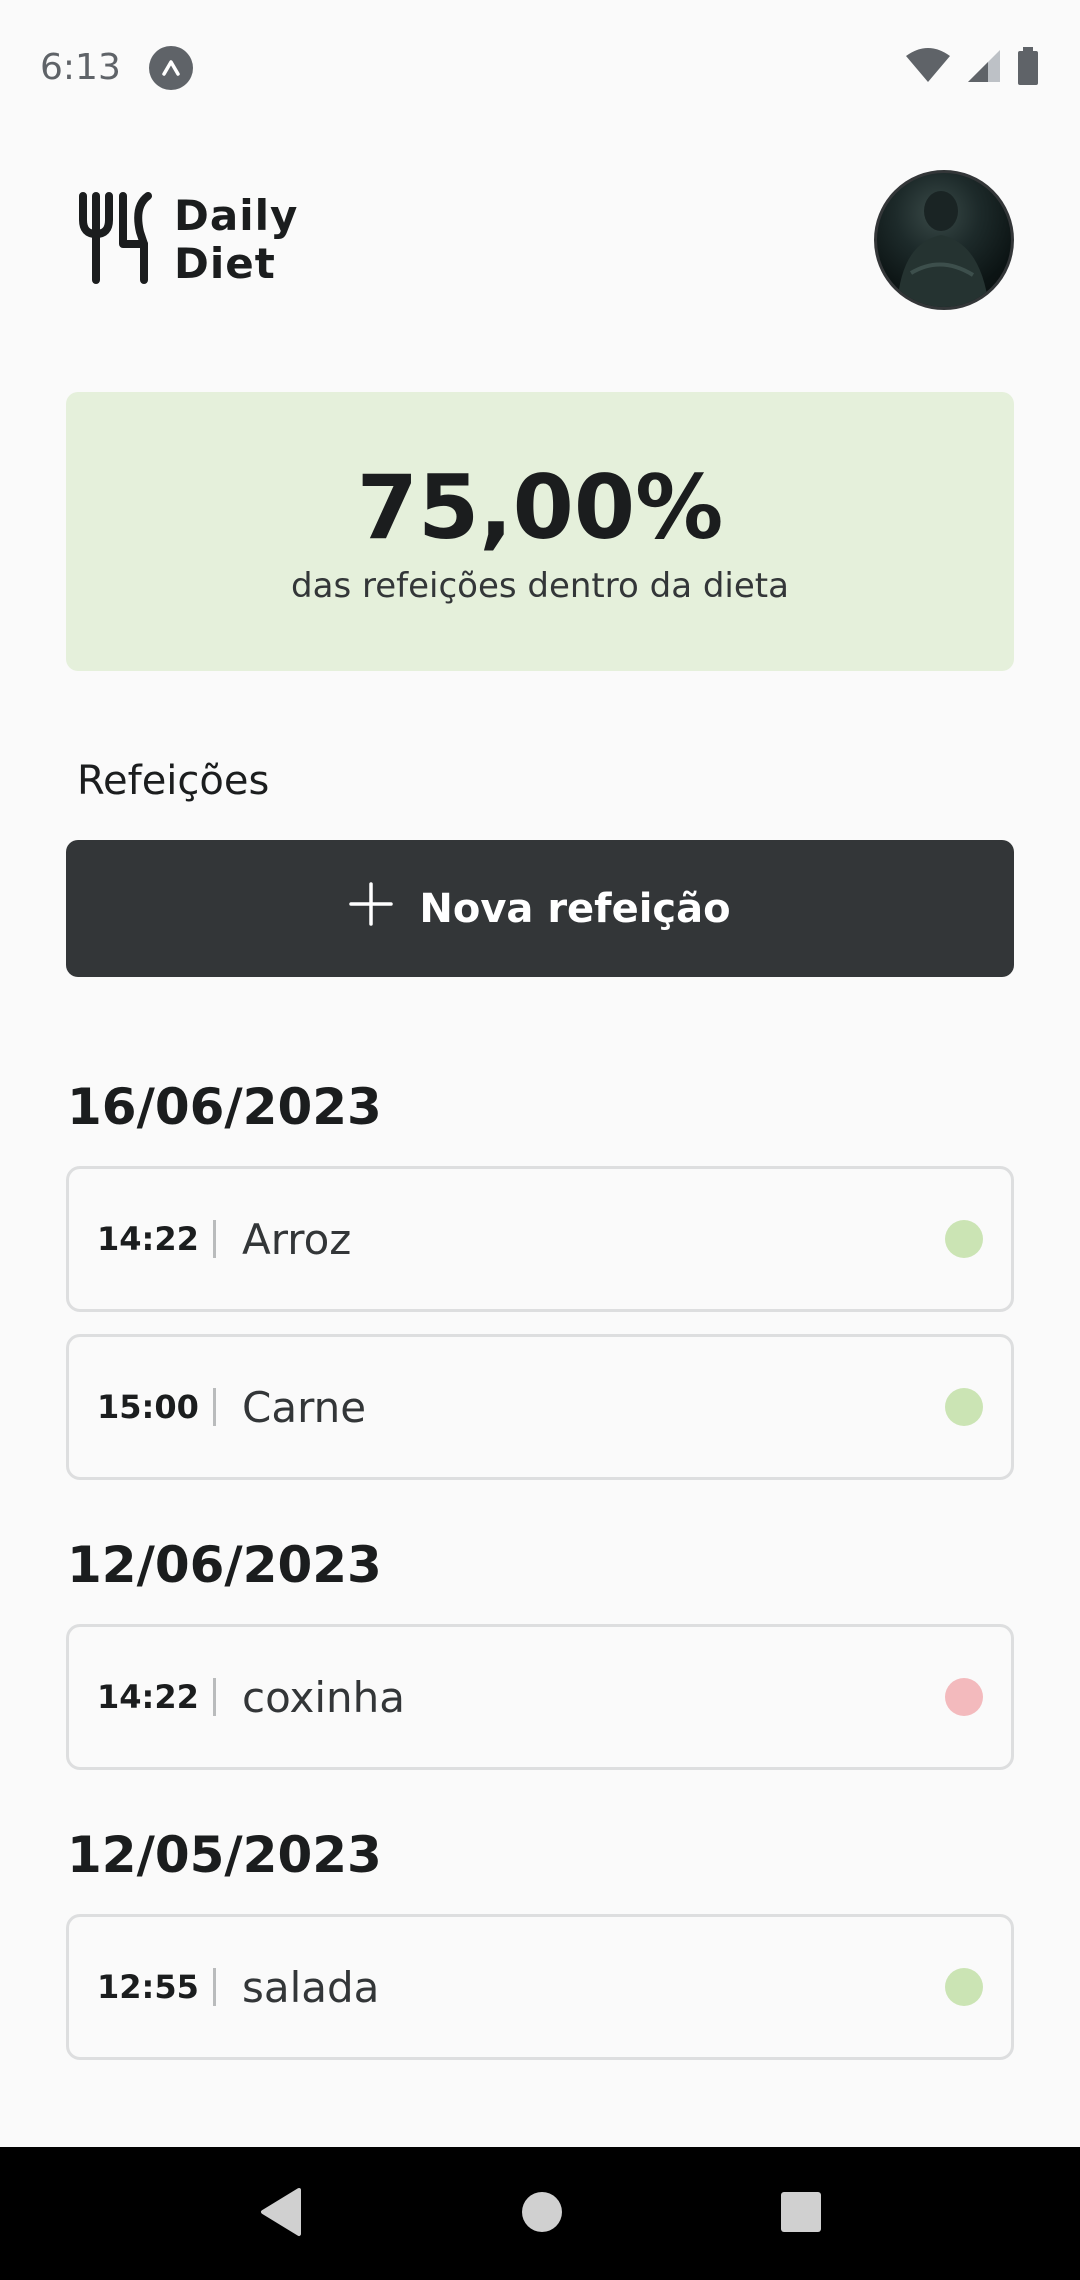 The height and width of the screenshot is (2280, 1080). I want to click on new-meal-button: Nova refeição, so click(540, 908).